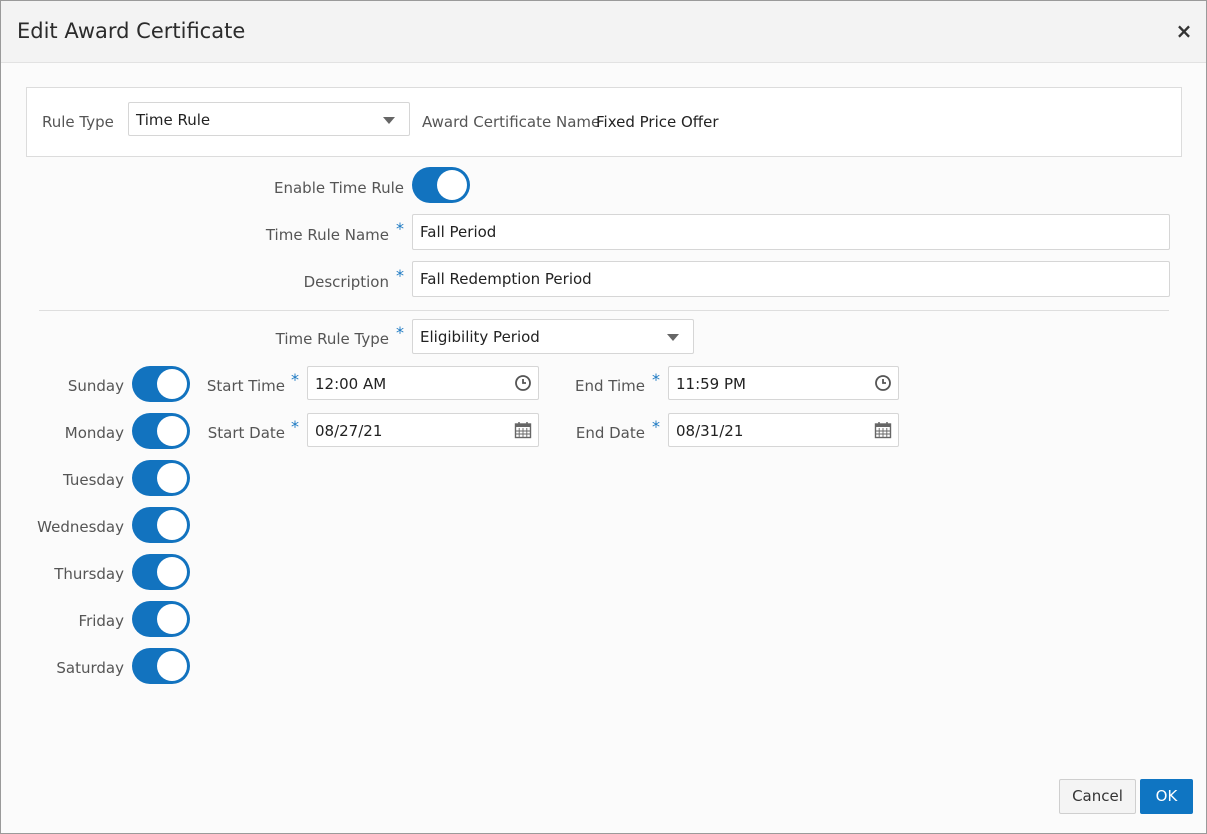 Image resolution: width=1207 pixels, height=834 pixels. What do you see at coordinates (480, 337) in the screenshot?
I see `time-rule-type-value: Eligibility Period` at bounding box center [480, 337].